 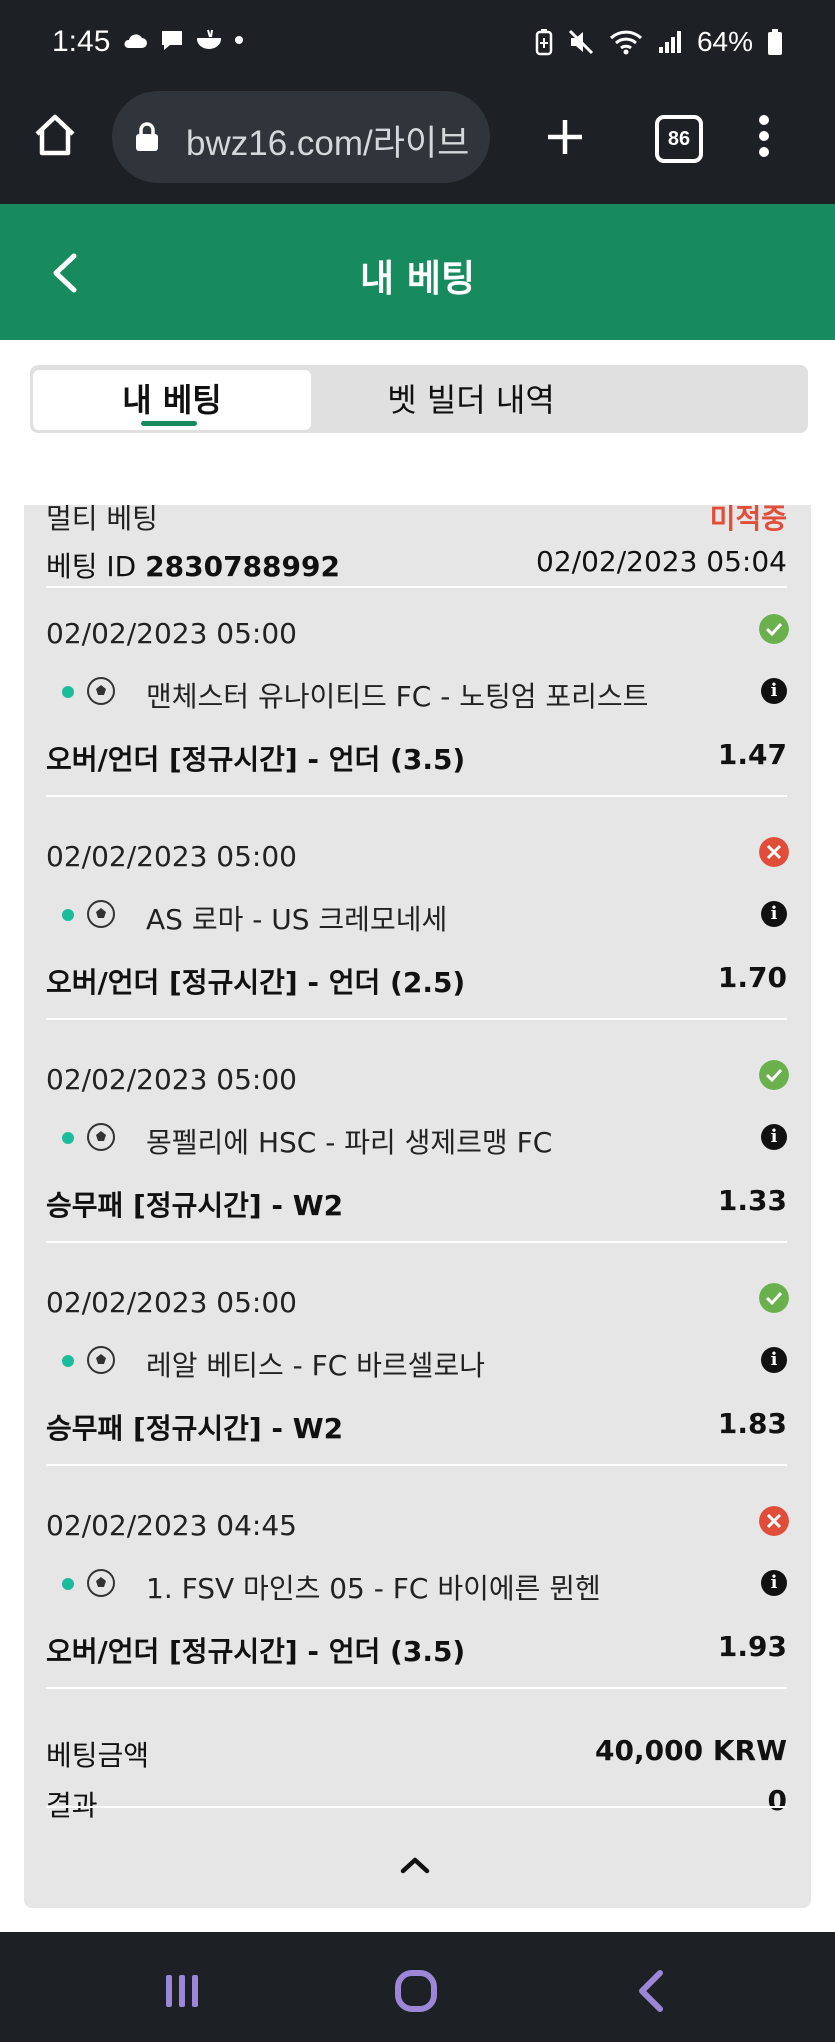 I want to click on leg-odds: 1.70, so click(x=752, y=977).